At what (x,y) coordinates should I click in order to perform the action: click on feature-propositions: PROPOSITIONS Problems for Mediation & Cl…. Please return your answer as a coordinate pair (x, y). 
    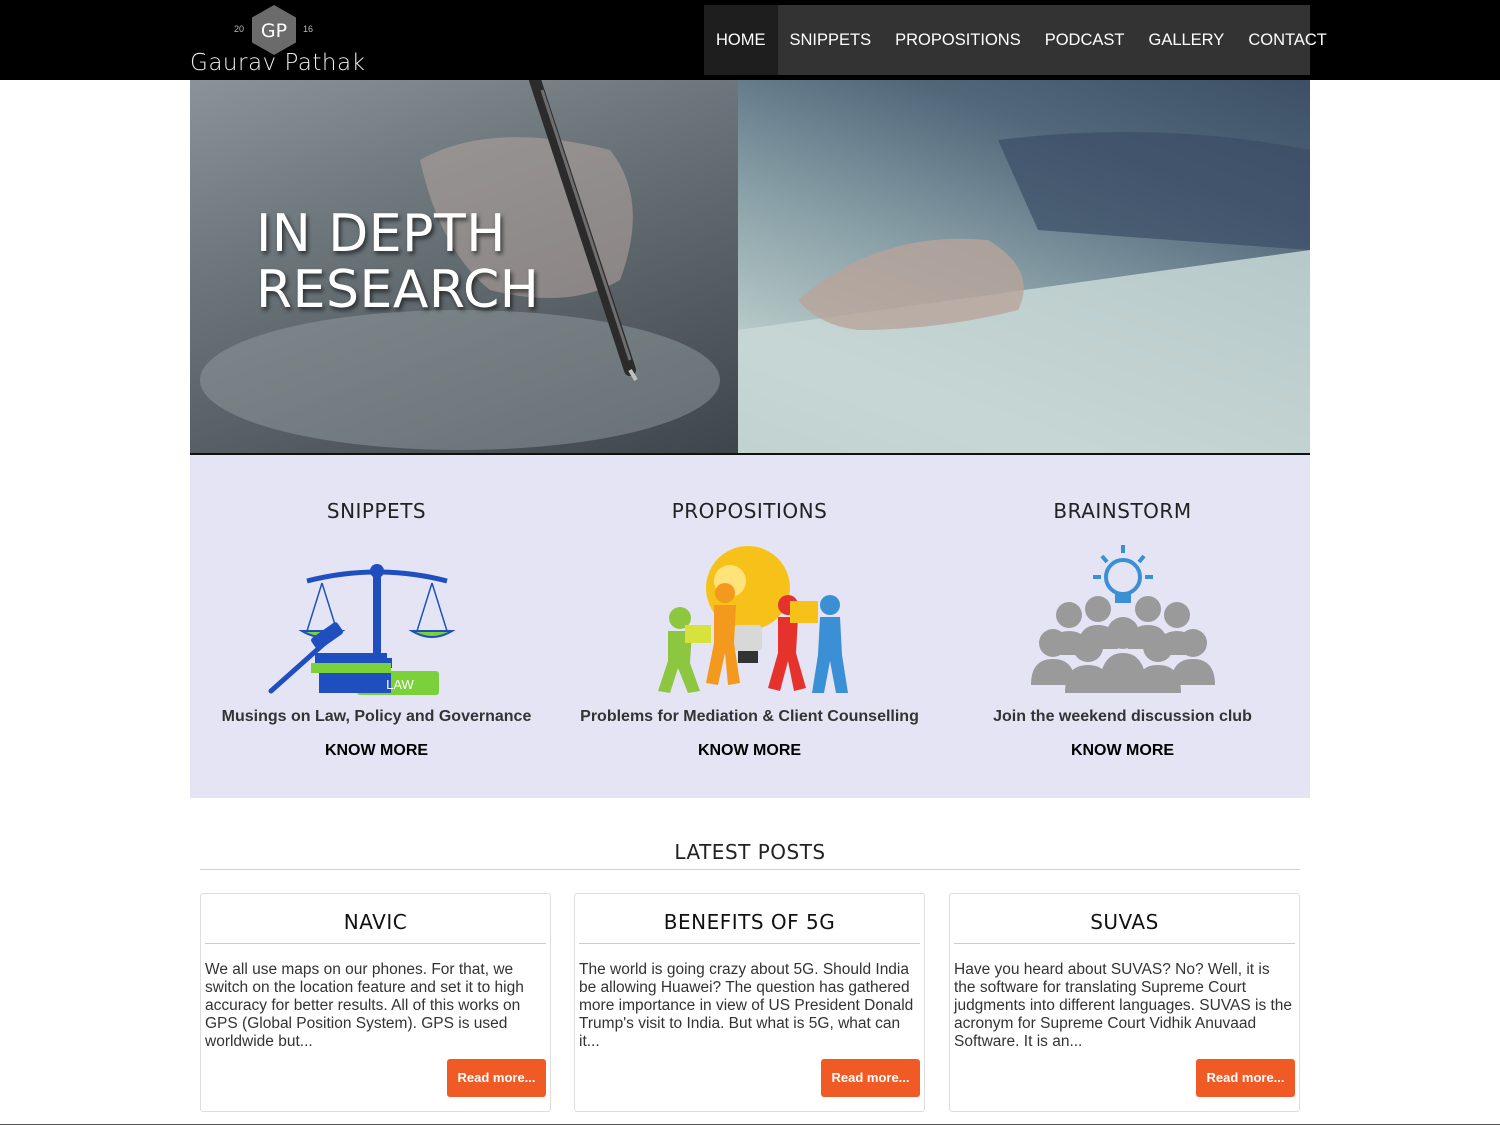
    Looking at the image, I should click on (749, 626).